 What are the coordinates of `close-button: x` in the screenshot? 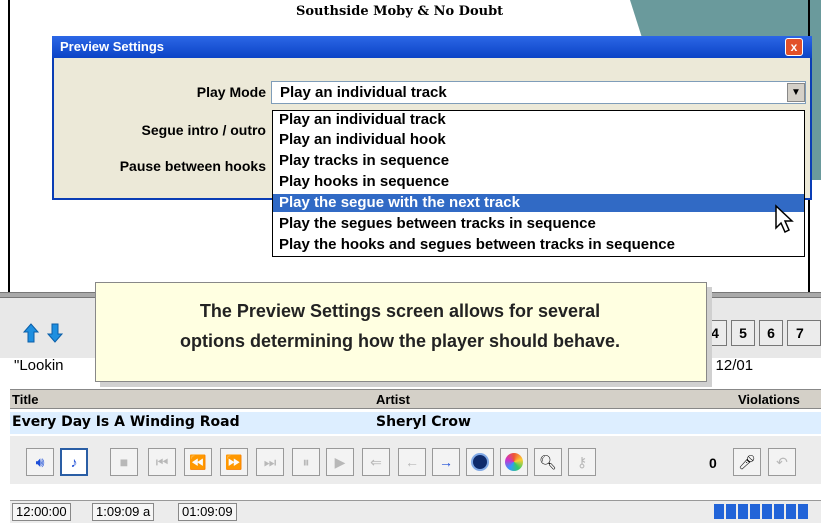 It's located at (794, 47).